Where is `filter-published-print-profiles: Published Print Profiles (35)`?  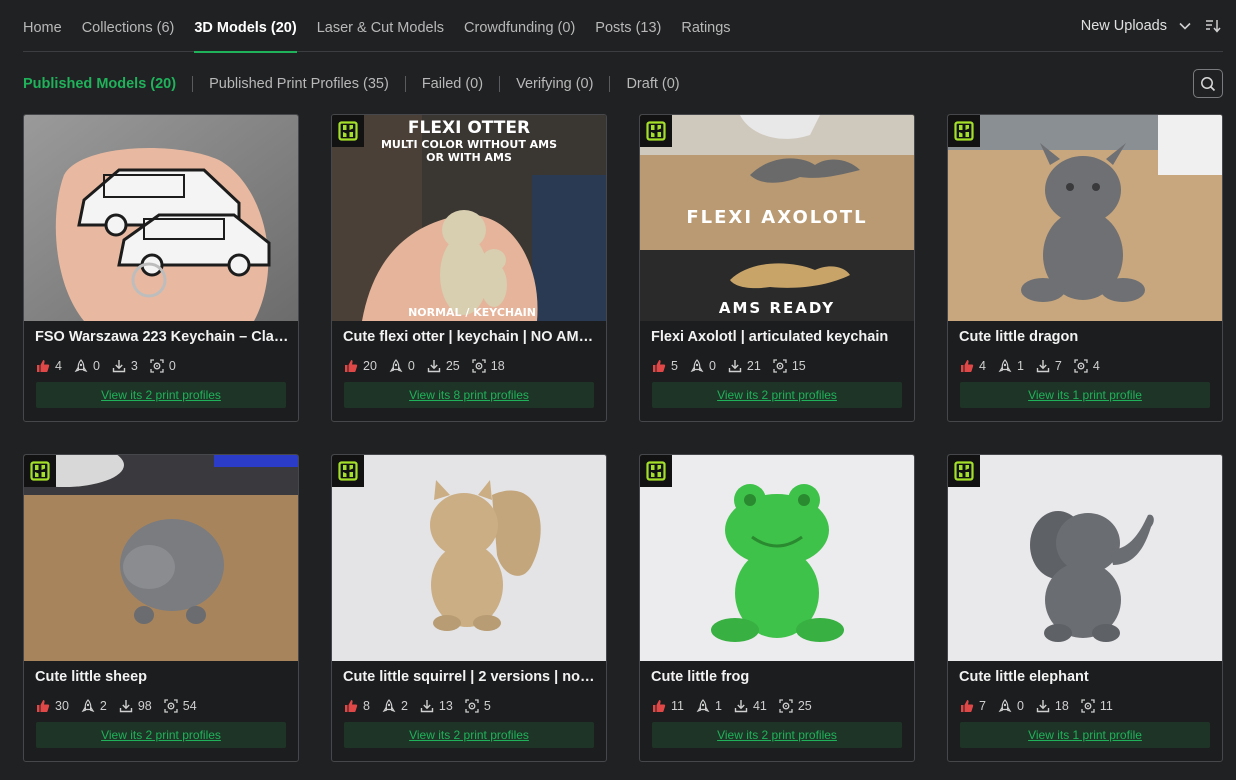 filter-published-print-profiles: Published Print Profiles (35) is located at coordinates (299, 84).